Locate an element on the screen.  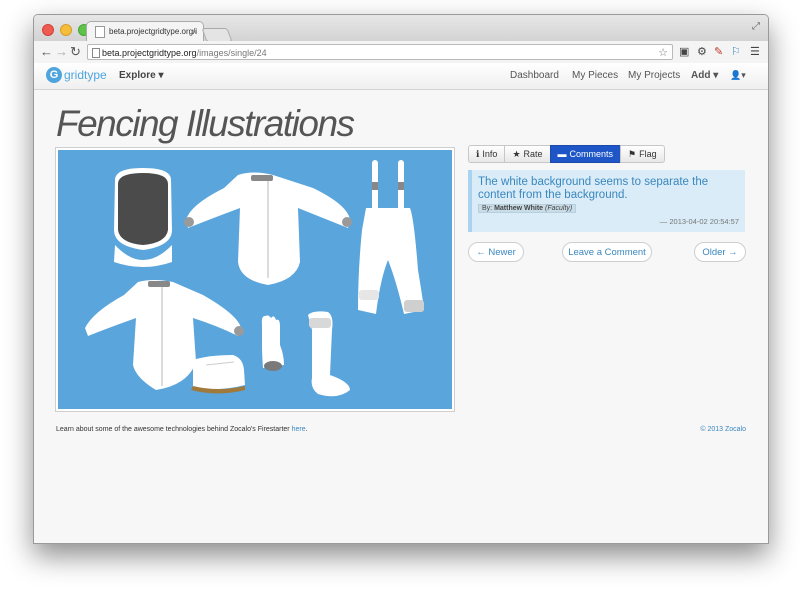
by-label: By: is located at coordinates (487, 208).